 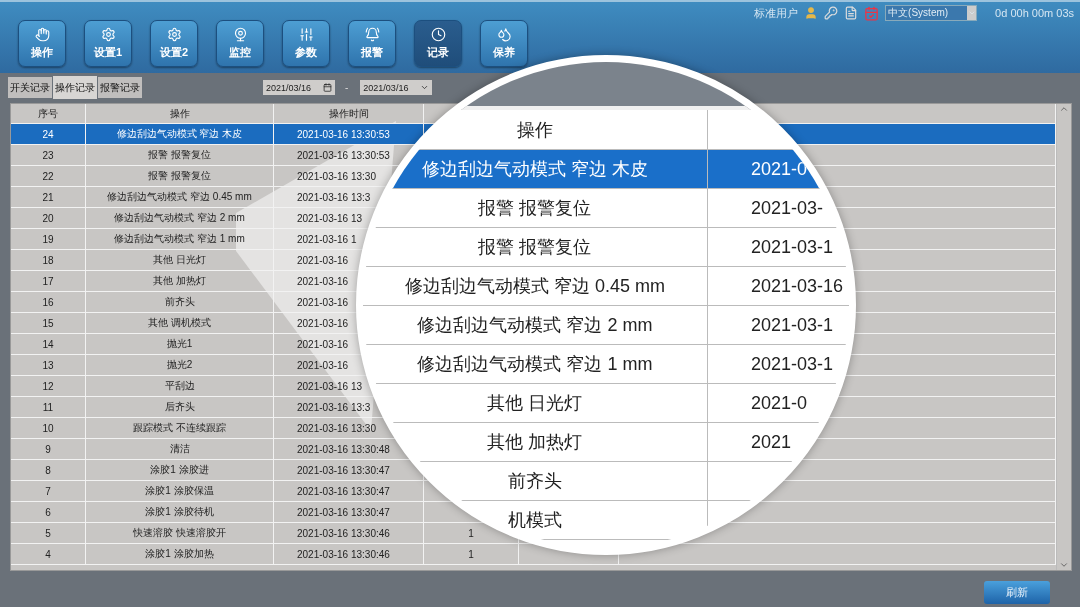 What do you see at coordinates (48, 302) in the screenshot?
I see `table-cell: 16` at bounding box center [48, 302].